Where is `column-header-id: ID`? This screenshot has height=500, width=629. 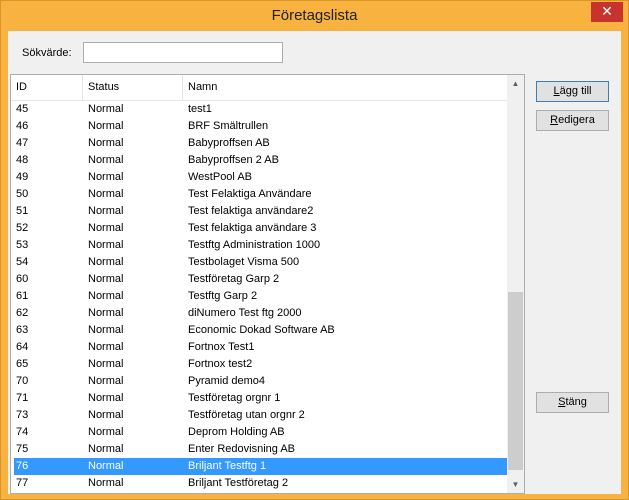 column-header-id: ID is located at coordinates (47, 87).